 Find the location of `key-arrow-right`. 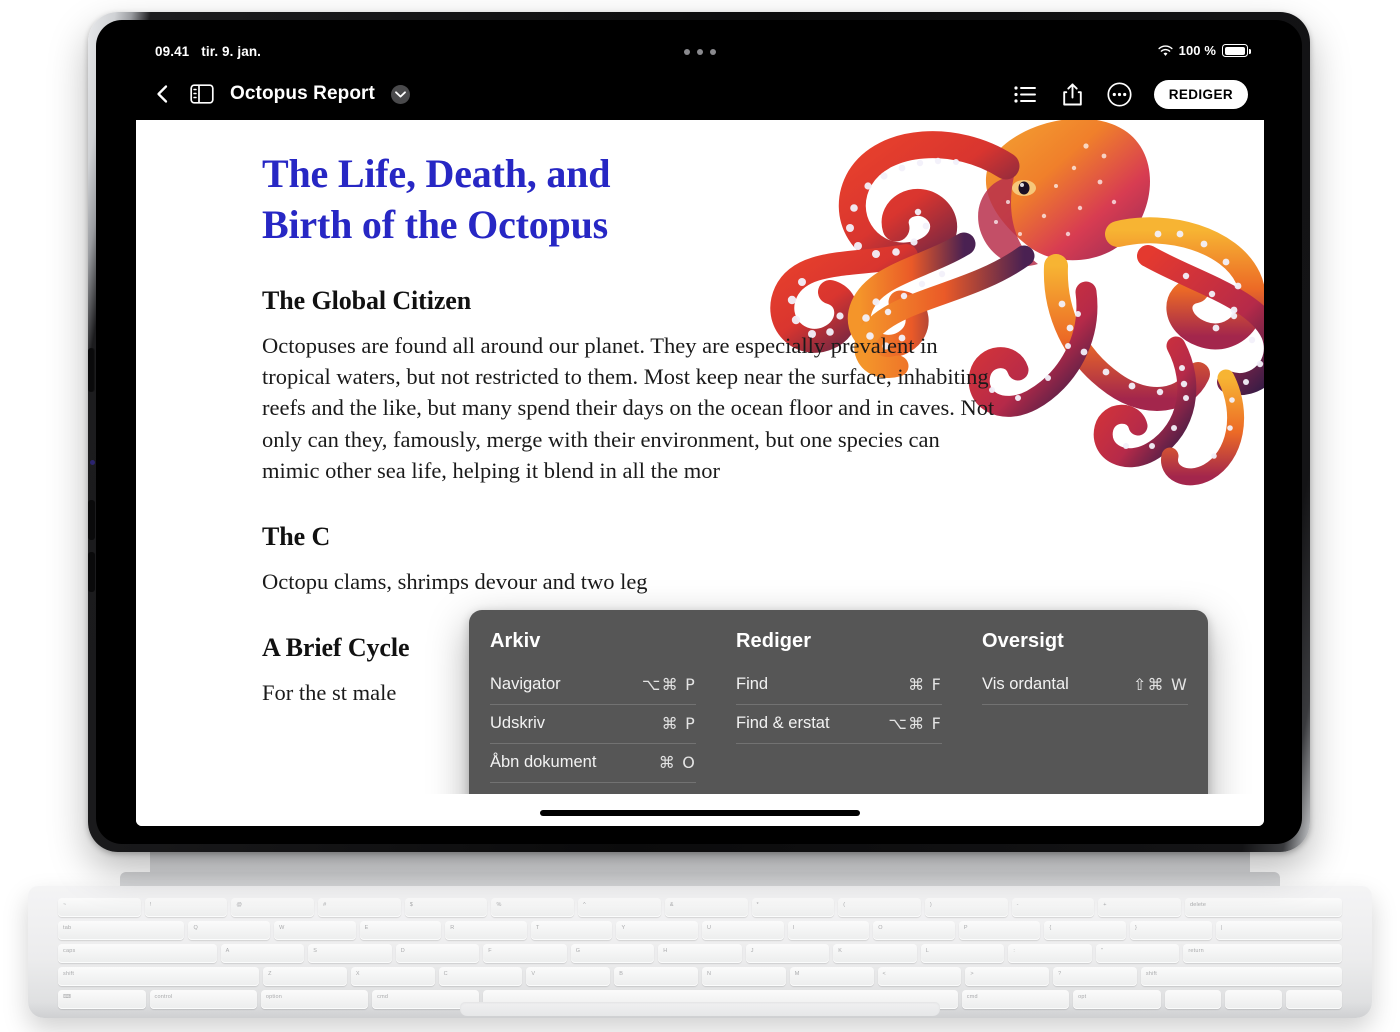

key-arrow-right is located at coordinates (1314, 999).